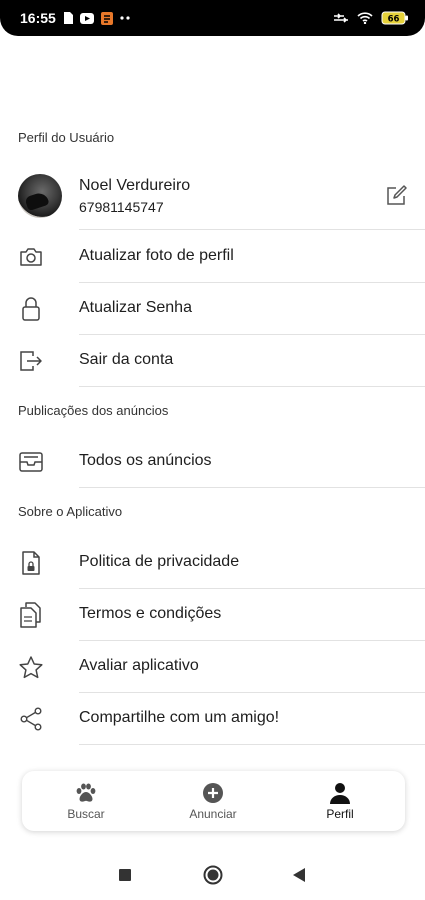 The height and width of the screenshot is (900, 425). What do you see at coordinates (213, 793) in the screenshot?
I see `plus-circle-icon` at bounding box center [213, 793].